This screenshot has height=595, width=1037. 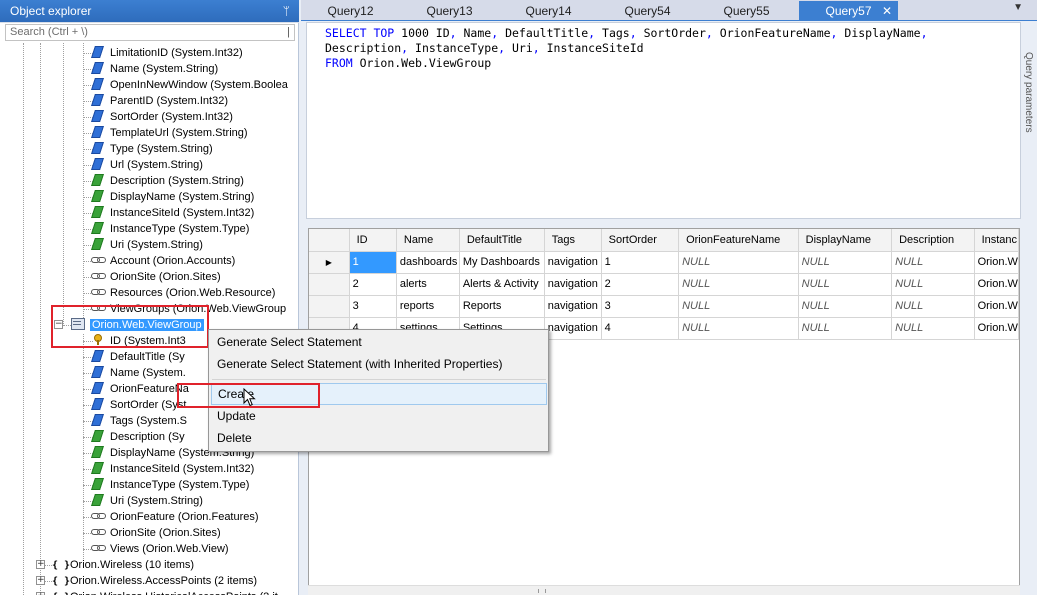 I want to click on tree-property-node: Name (System.String), so click(x=154, y=69).